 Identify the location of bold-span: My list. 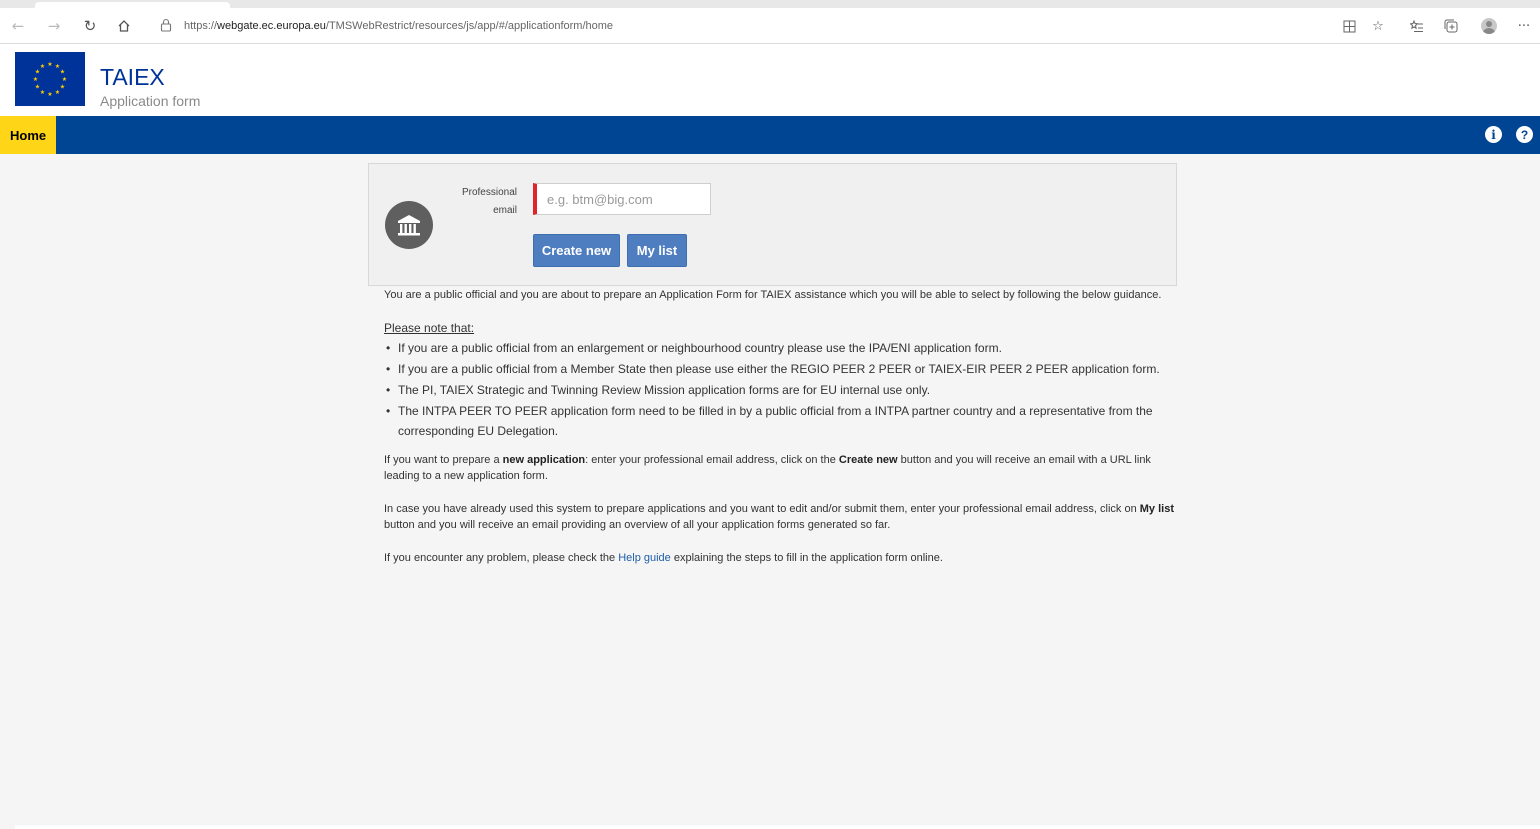
(1156, 509).